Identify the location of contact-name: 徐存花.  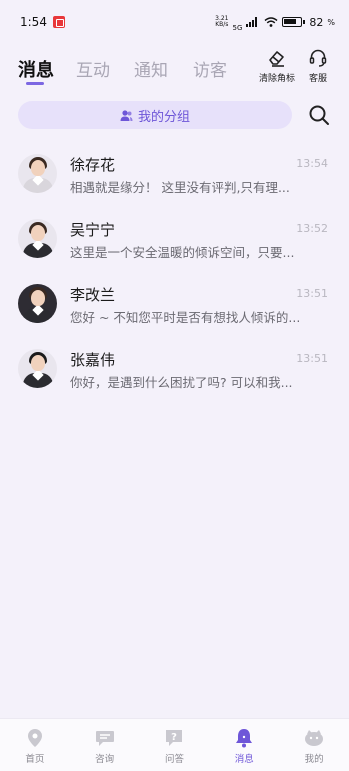
(93, 165).